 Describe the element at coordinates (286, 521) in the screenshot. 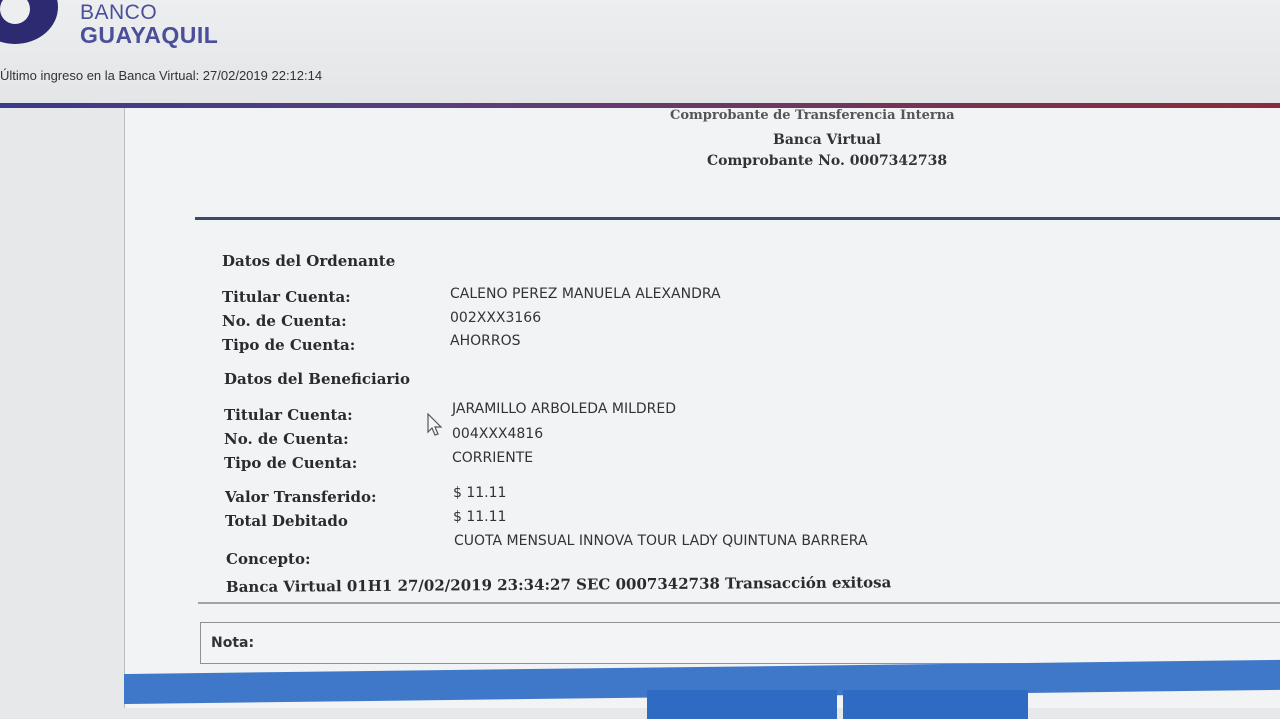

I see `total-debitado-label: Total Debitado` at that location.